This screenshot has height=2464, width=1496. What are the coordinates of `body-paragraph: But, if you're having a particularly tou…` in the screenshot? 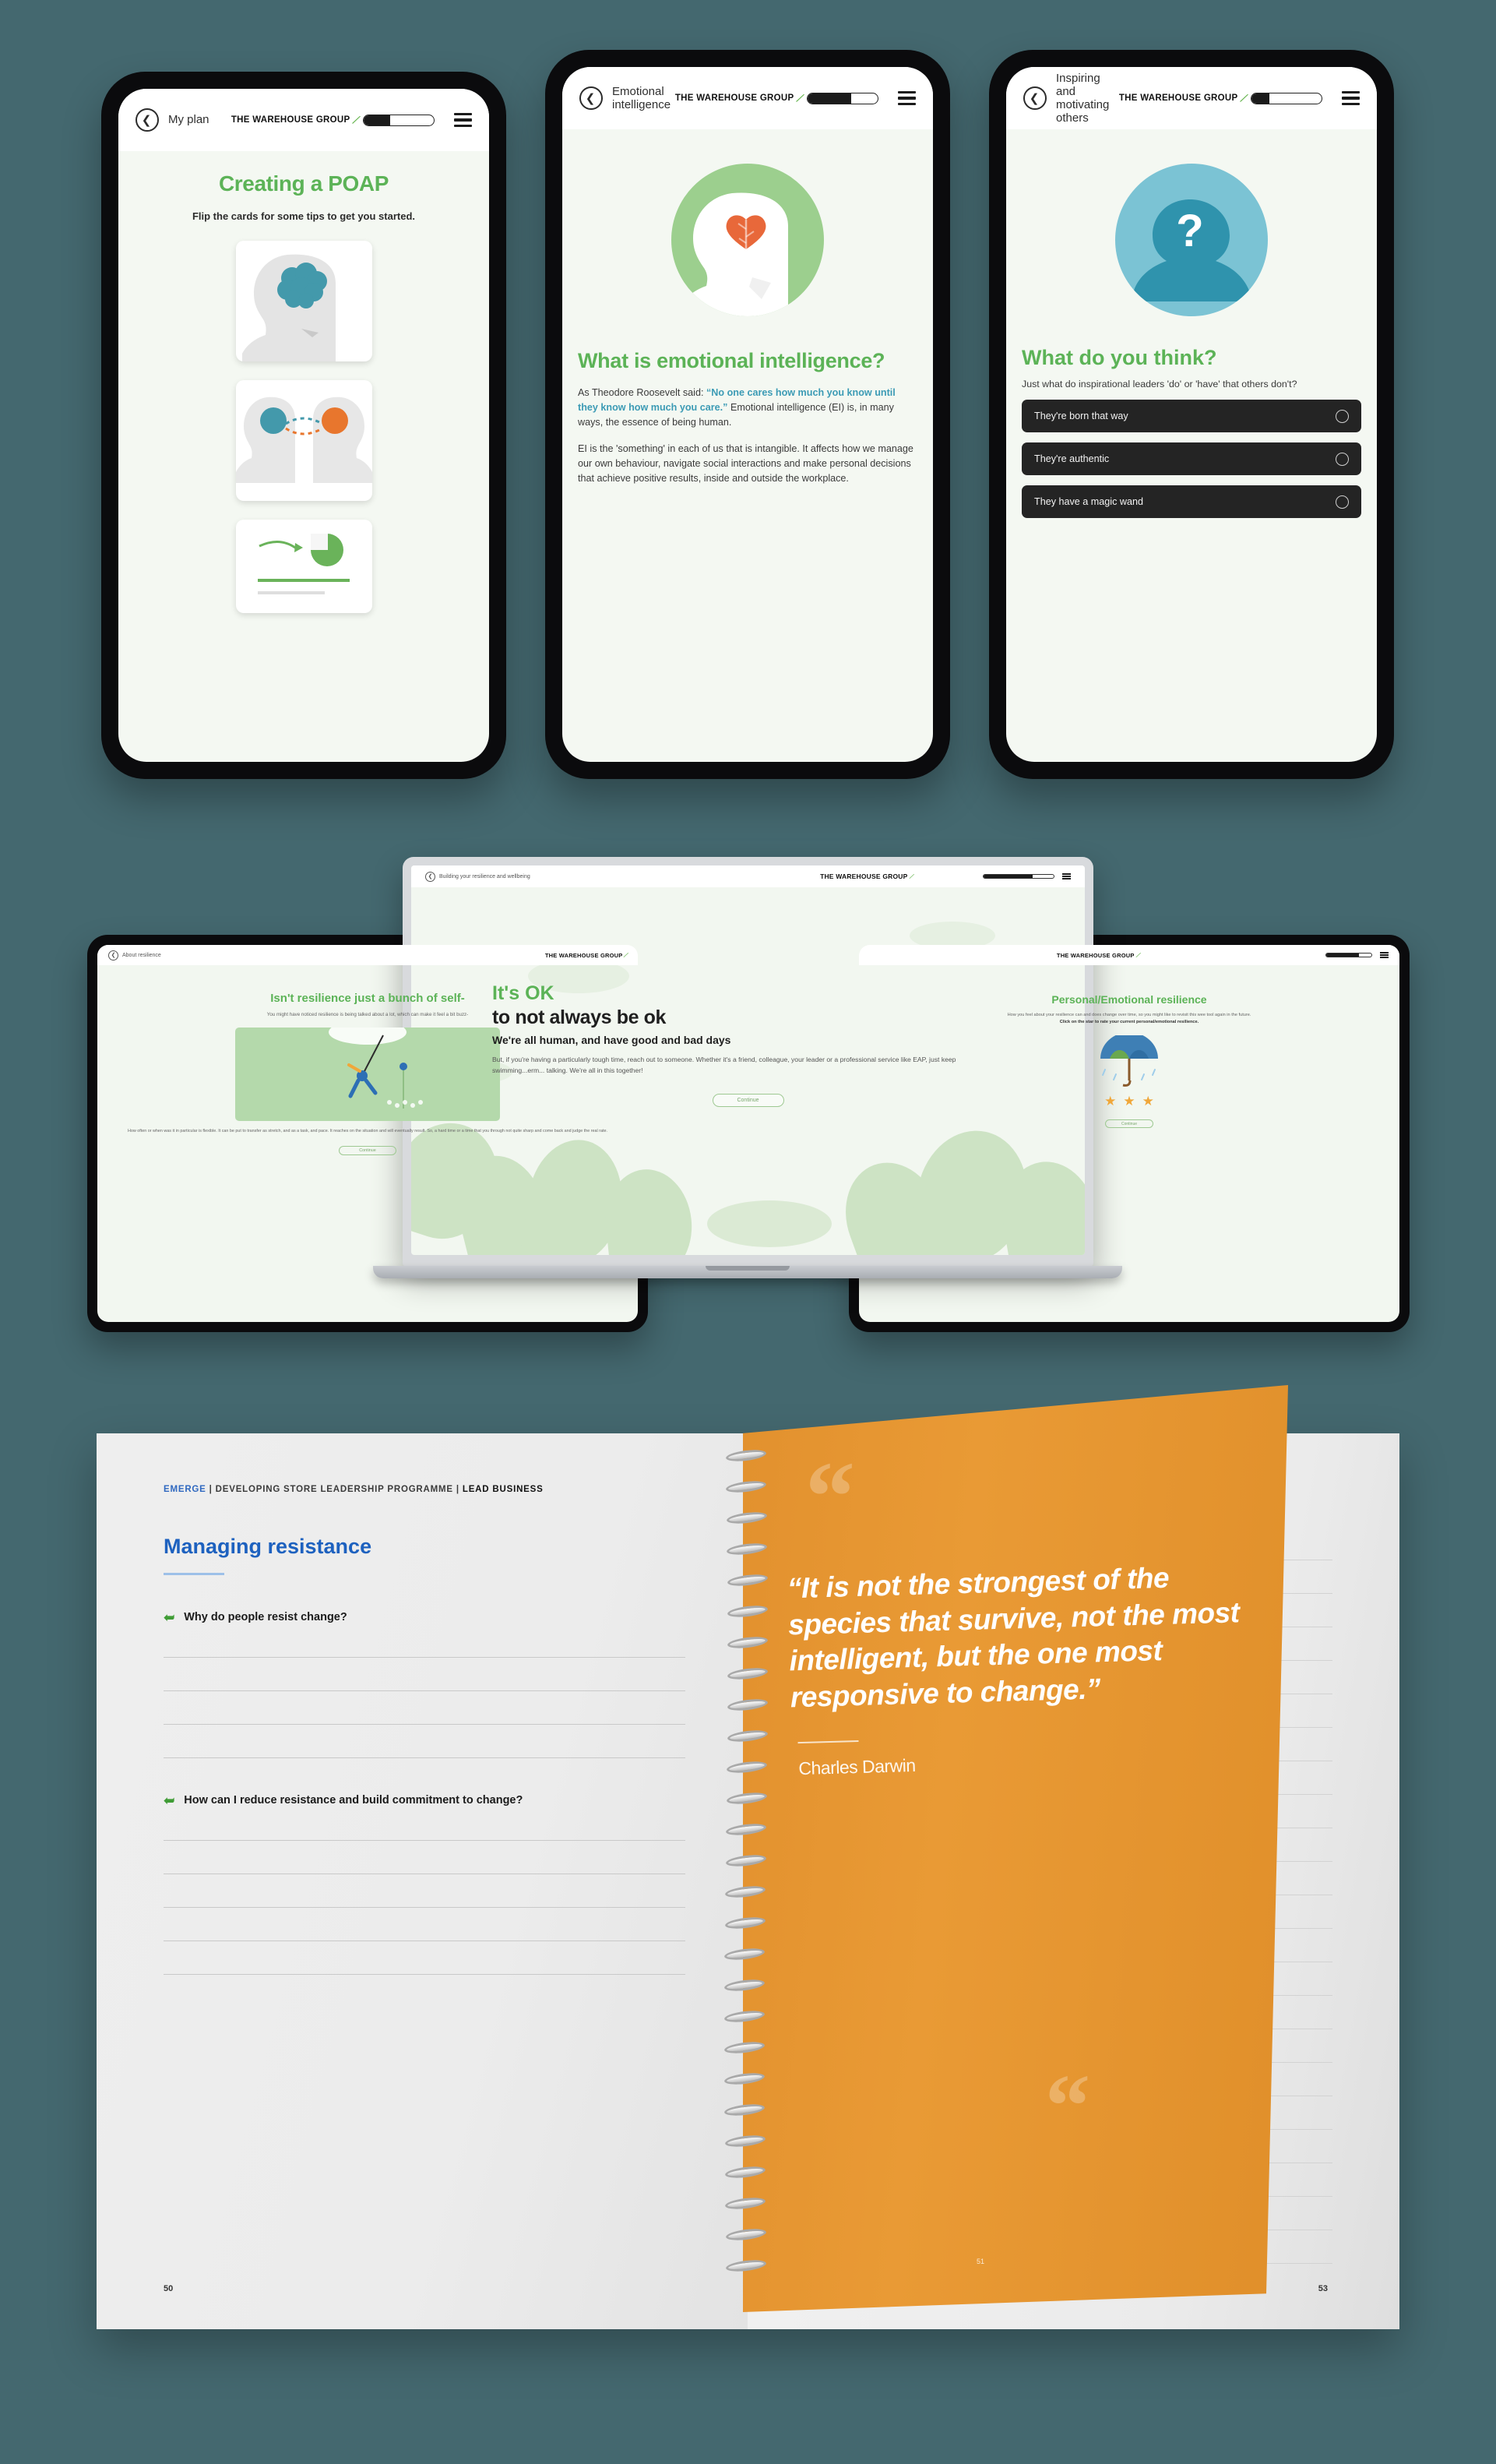 It's located at (724, 1065).